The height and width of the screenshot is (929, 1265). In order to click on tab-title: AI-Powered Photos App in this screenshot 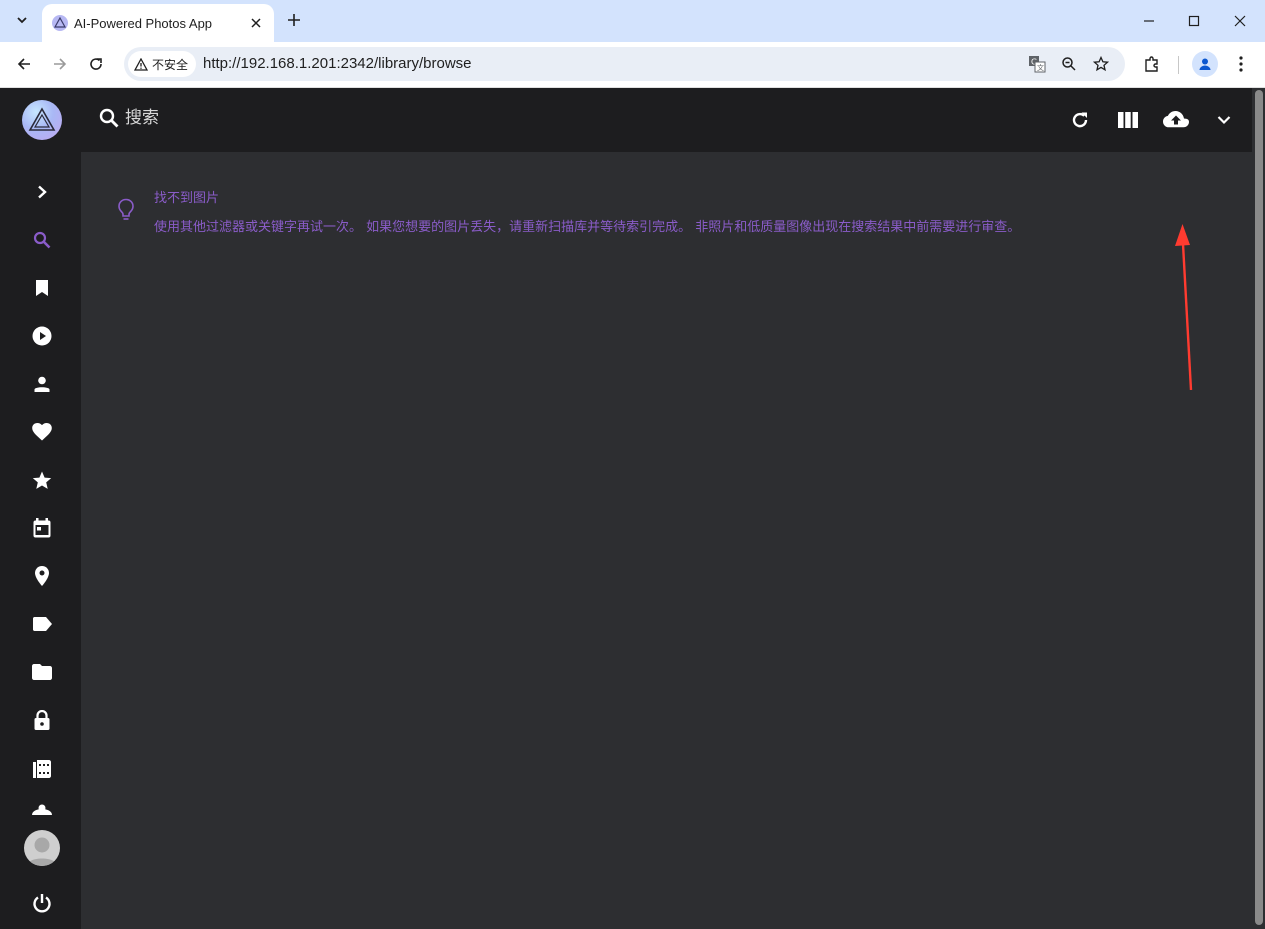, I will do `click(143, 23)`.